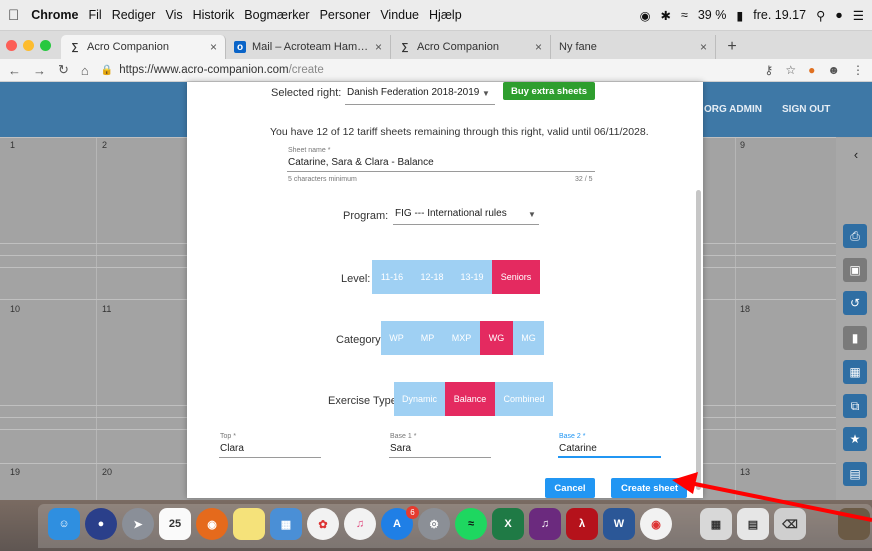 The width and height of the screenshot is (872, 551). I want to click on day-number: 2, so click(104, 145).